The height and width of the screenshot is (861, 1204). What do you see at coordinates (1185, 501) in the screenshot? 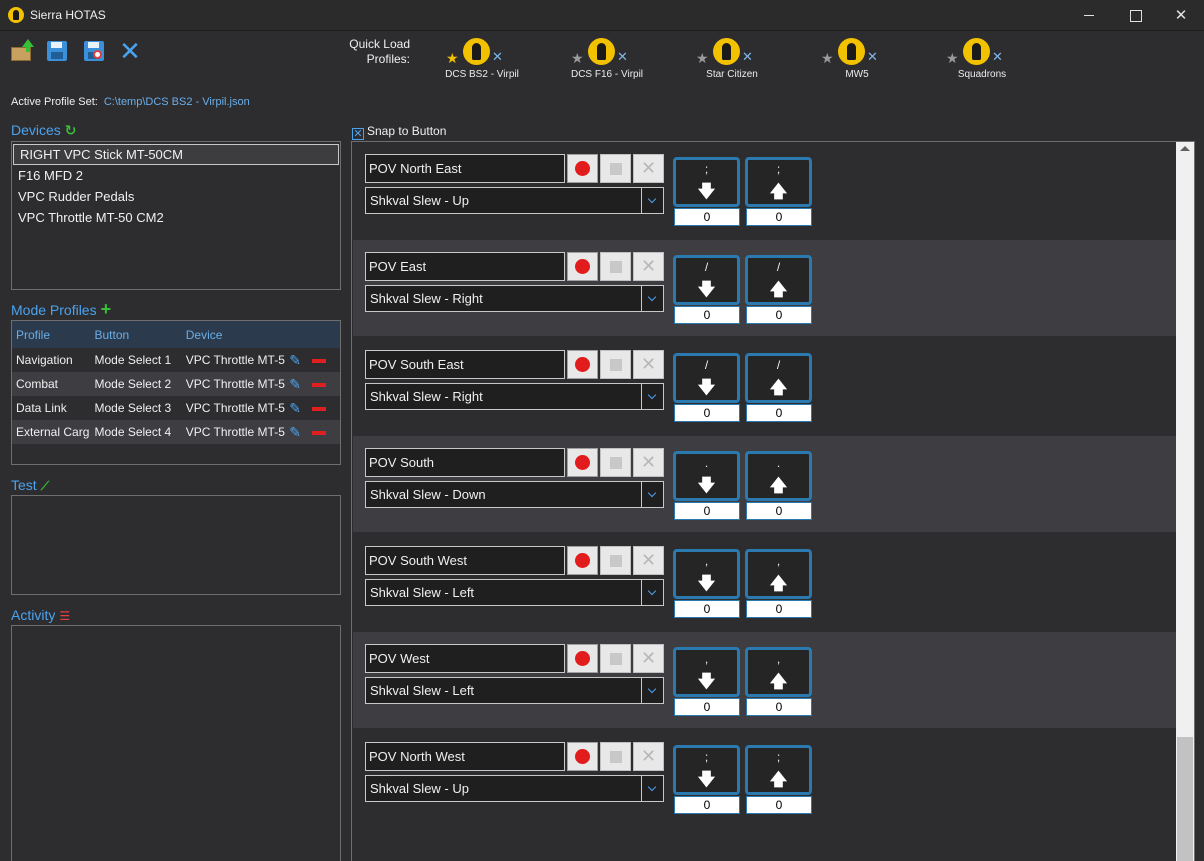
I see `vertical-scrollbar` at bounding box center [1185, 501].